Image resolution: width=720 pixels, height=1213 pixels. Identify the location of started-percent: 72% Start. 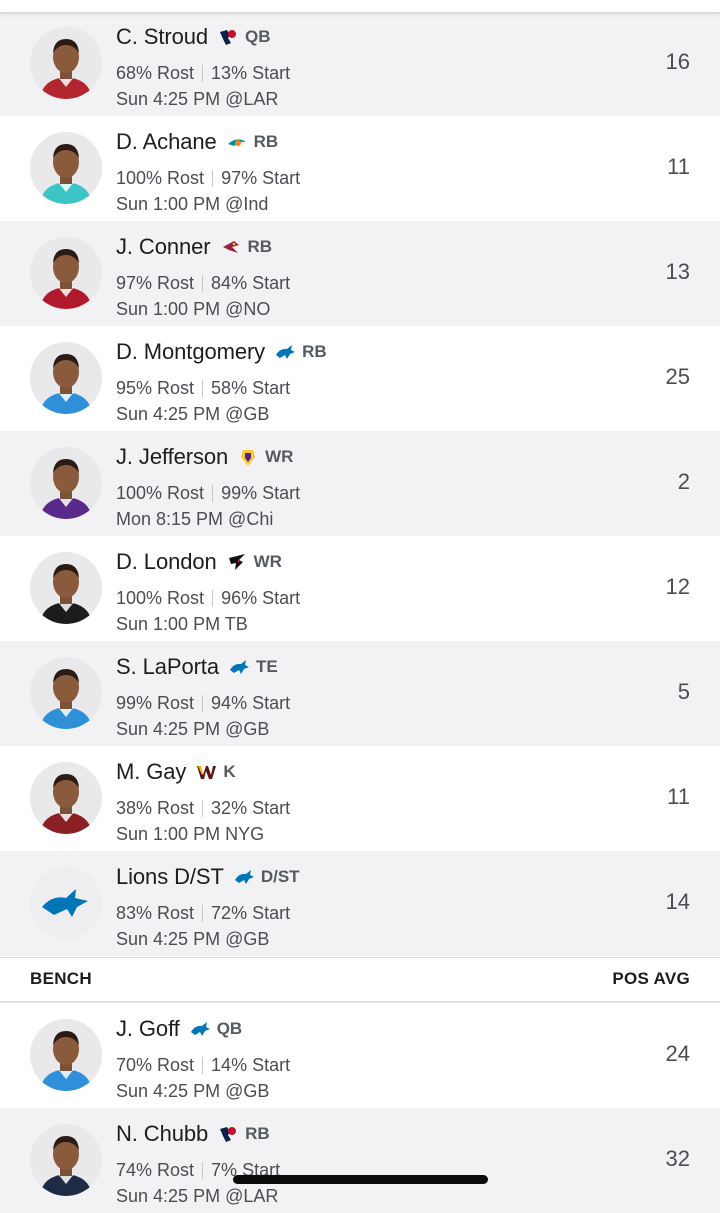
(251, 913).